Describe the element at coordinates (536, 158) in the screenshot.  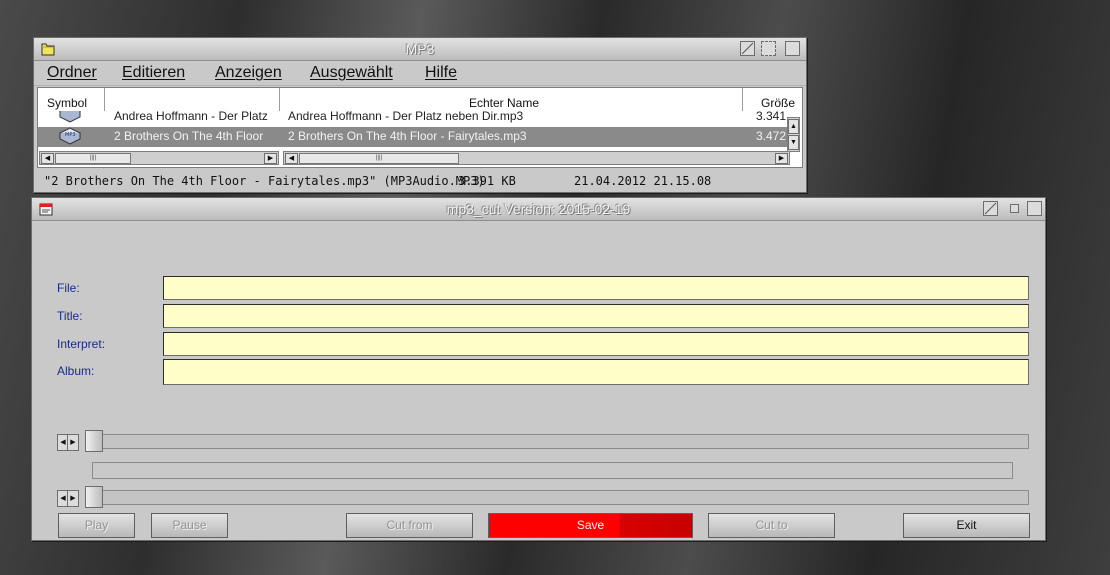
I see `right-horizontal-scrollbar: ◀ |||| ▶` at that location.